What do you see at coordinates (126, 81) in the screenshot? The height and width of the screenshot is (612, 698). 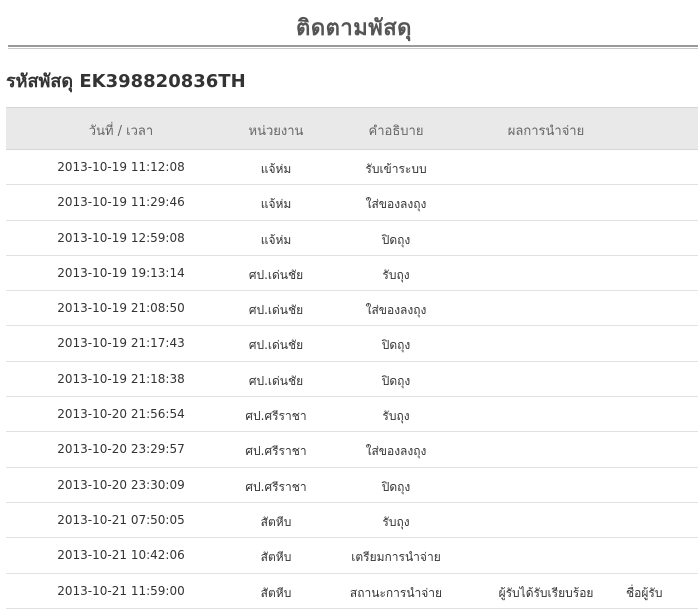 I see `tracking-number-heading: รหัสพัสดุ EK398820836TH` at bounding box center [126, 81].